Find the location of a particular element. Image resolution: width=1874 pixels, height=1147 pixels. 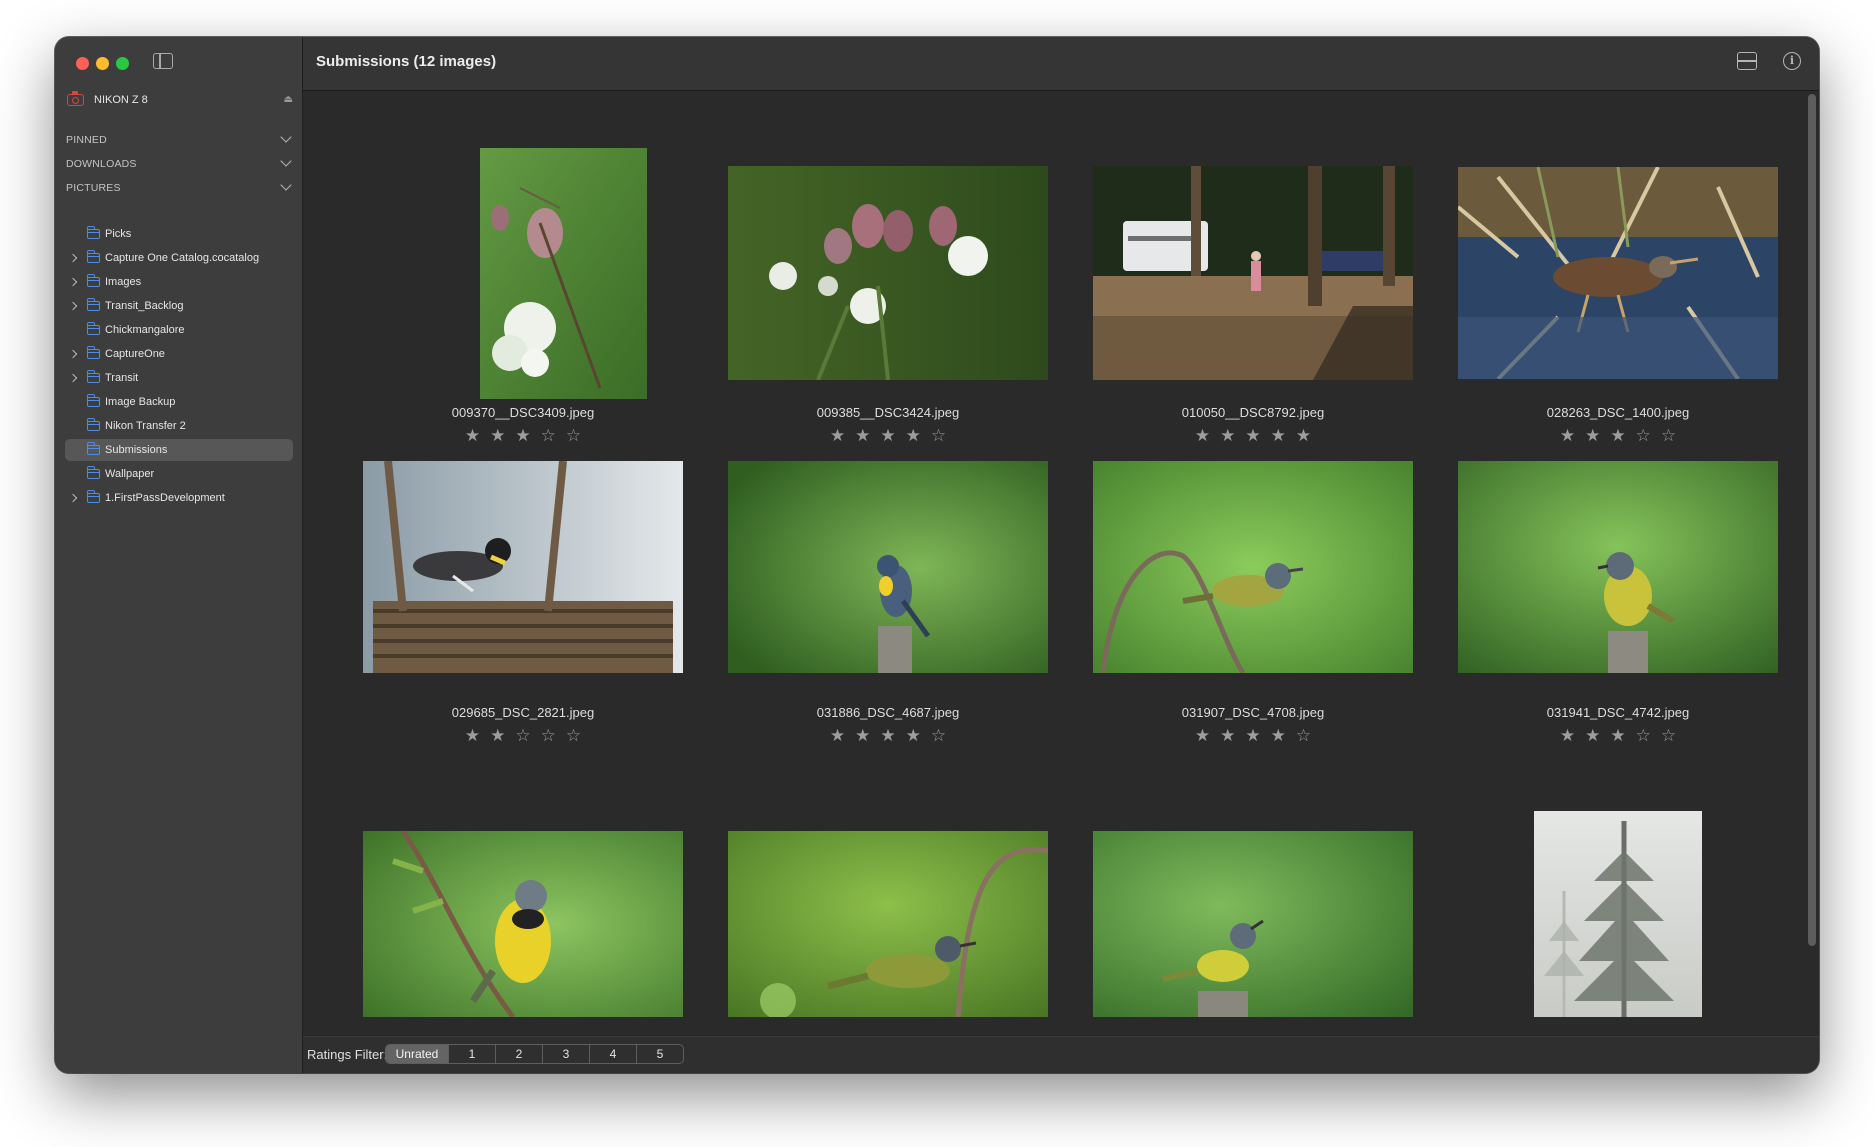

minimize-window-button is located at coordinates (102, 63).